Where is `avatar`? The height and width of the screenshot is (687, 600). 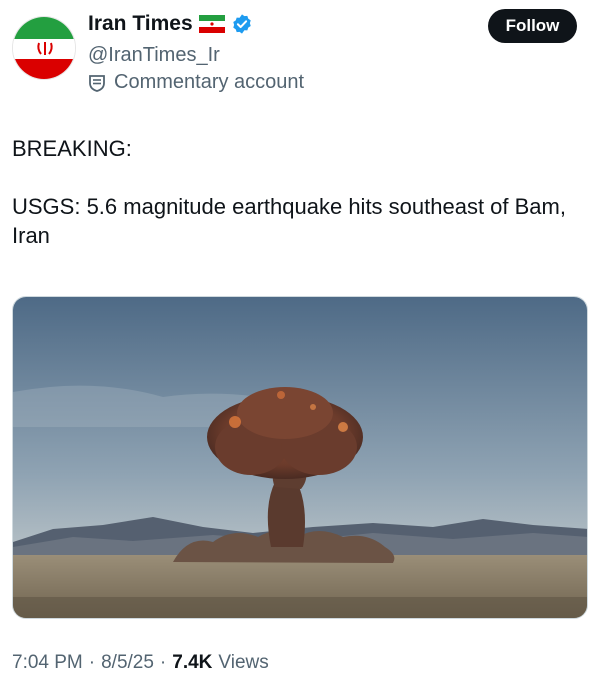
avatar is located at coordinates (44, 48).